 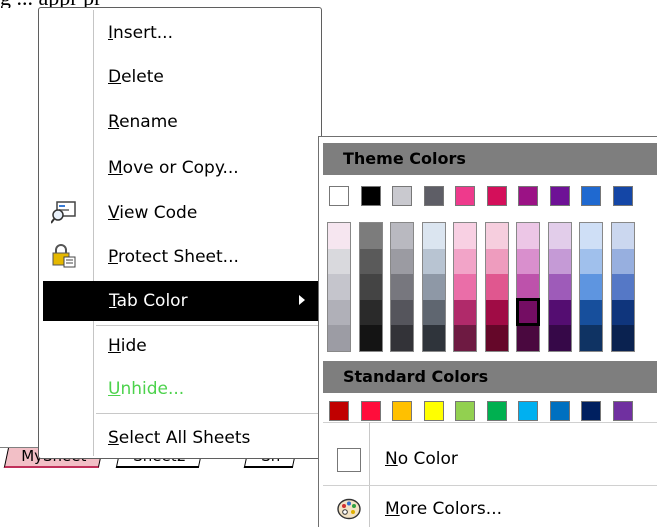 What do you see at coordinates (427, 459) in the screenshot?
I see `no-color-text: o Color` at bounding box center [427, 459].